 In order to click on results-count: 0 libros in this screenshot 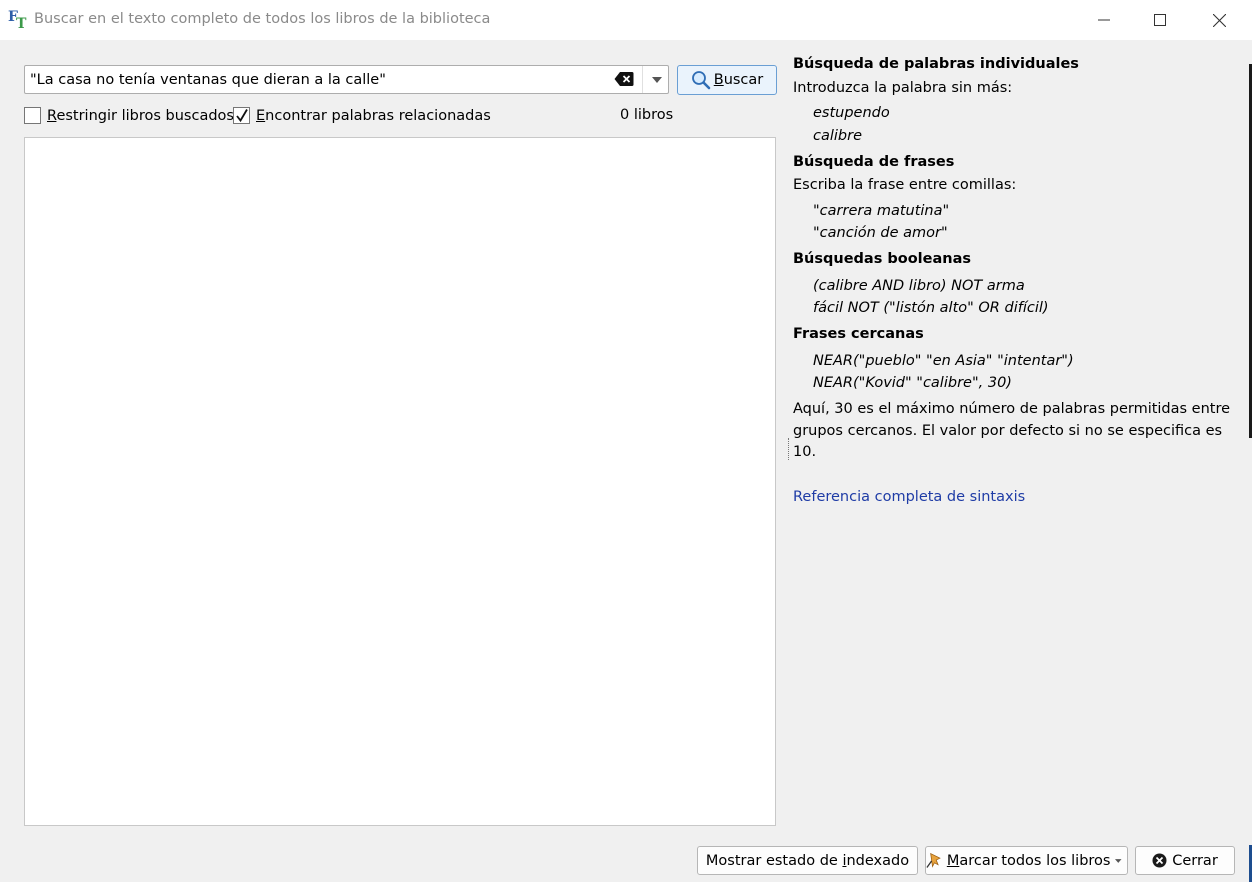, I will do `click(647, 115)`.